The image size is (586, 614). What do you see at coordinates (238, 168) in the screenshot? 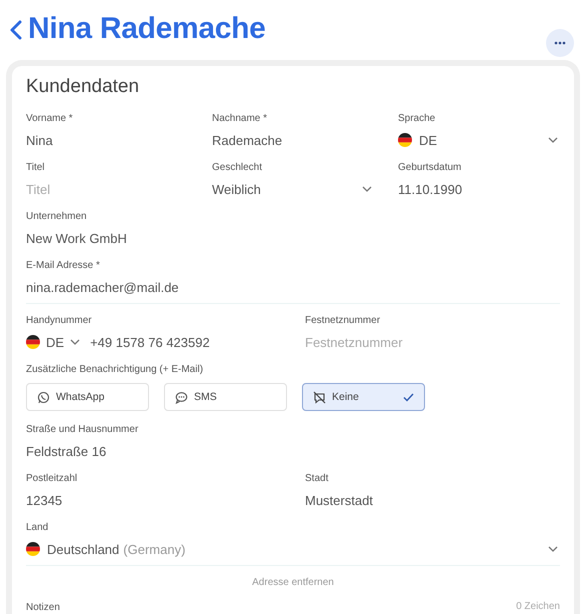
I see `field-label: Geschlecht` at bounding box center [238, 168].